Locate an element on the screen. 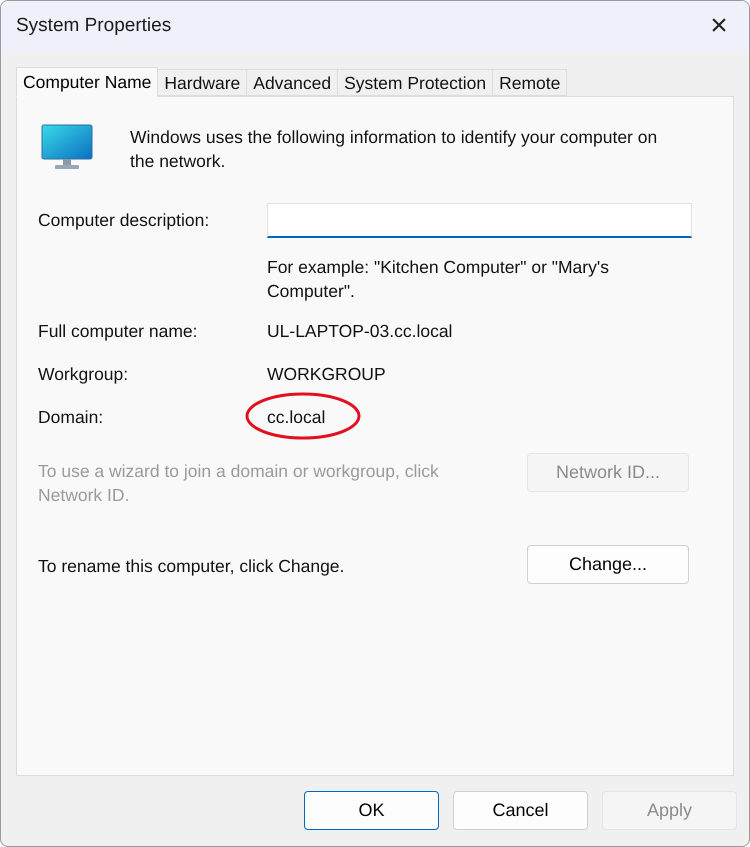 The image size is (750, 847). window-title: System Properties is located at coordinates (94, 26).